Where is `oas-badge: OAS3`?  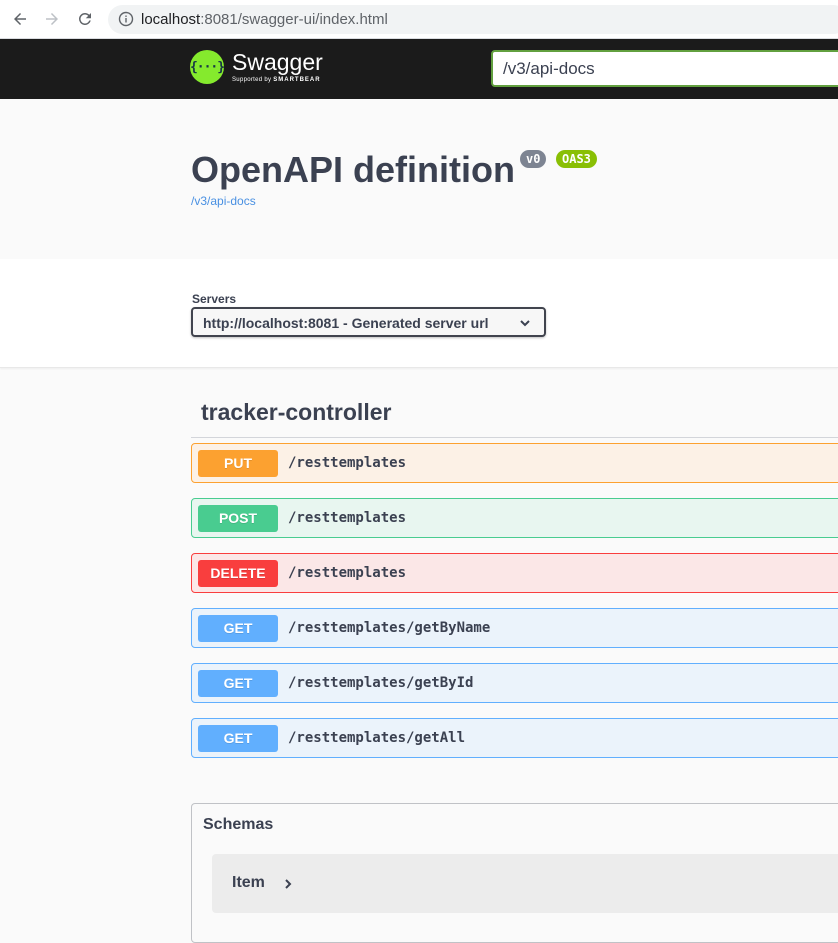
oas-badge: OAS3 is located at coordinates (576, 159).